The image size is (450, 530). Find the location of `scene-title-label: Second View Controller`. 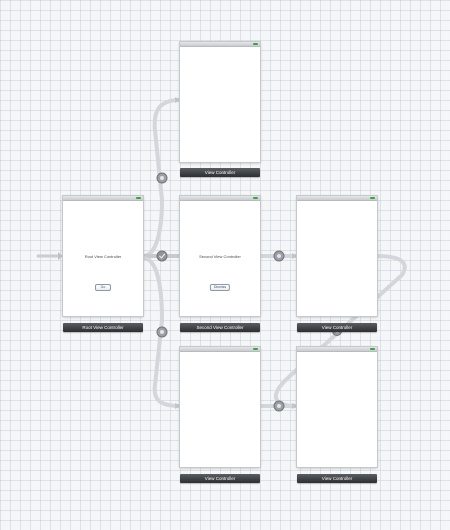

scene-title-label: Second View Controller is located at coordinates (220, 256).